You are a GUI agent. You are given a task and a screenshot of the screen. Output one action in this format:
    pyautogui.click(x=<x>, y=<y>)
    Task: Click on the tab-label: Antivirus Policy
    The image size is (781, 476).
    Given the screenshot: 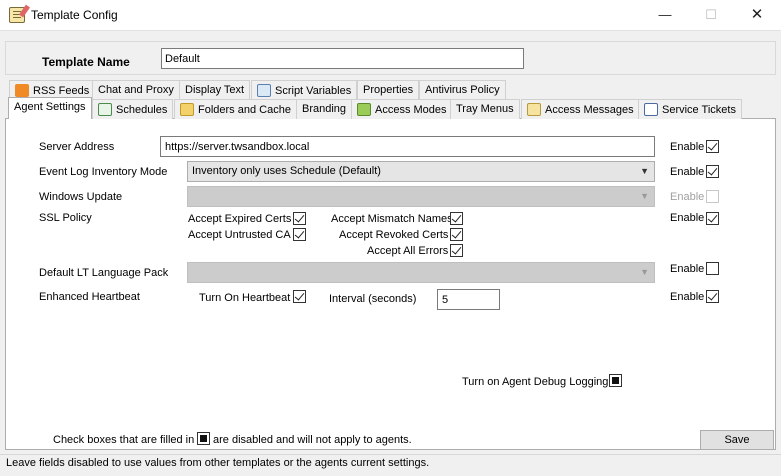 What is the action you would take?
    pyautogui.click(x=462, y=90)
    